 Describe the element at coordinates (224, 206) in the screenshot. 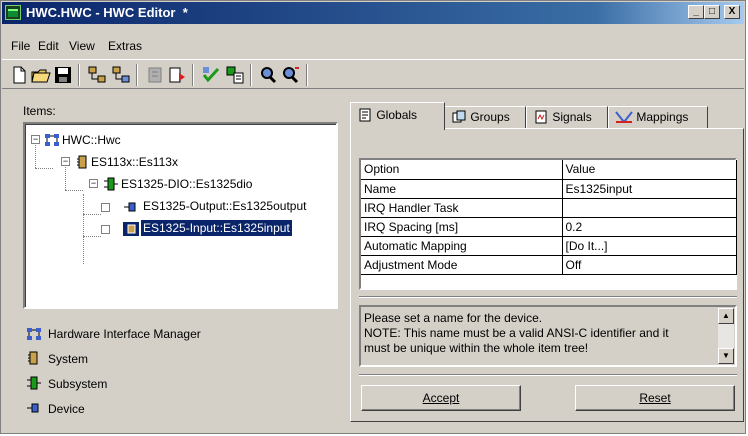

I see `tree-item-es1325-output: ES1325-Output::Es1325output` at that location.